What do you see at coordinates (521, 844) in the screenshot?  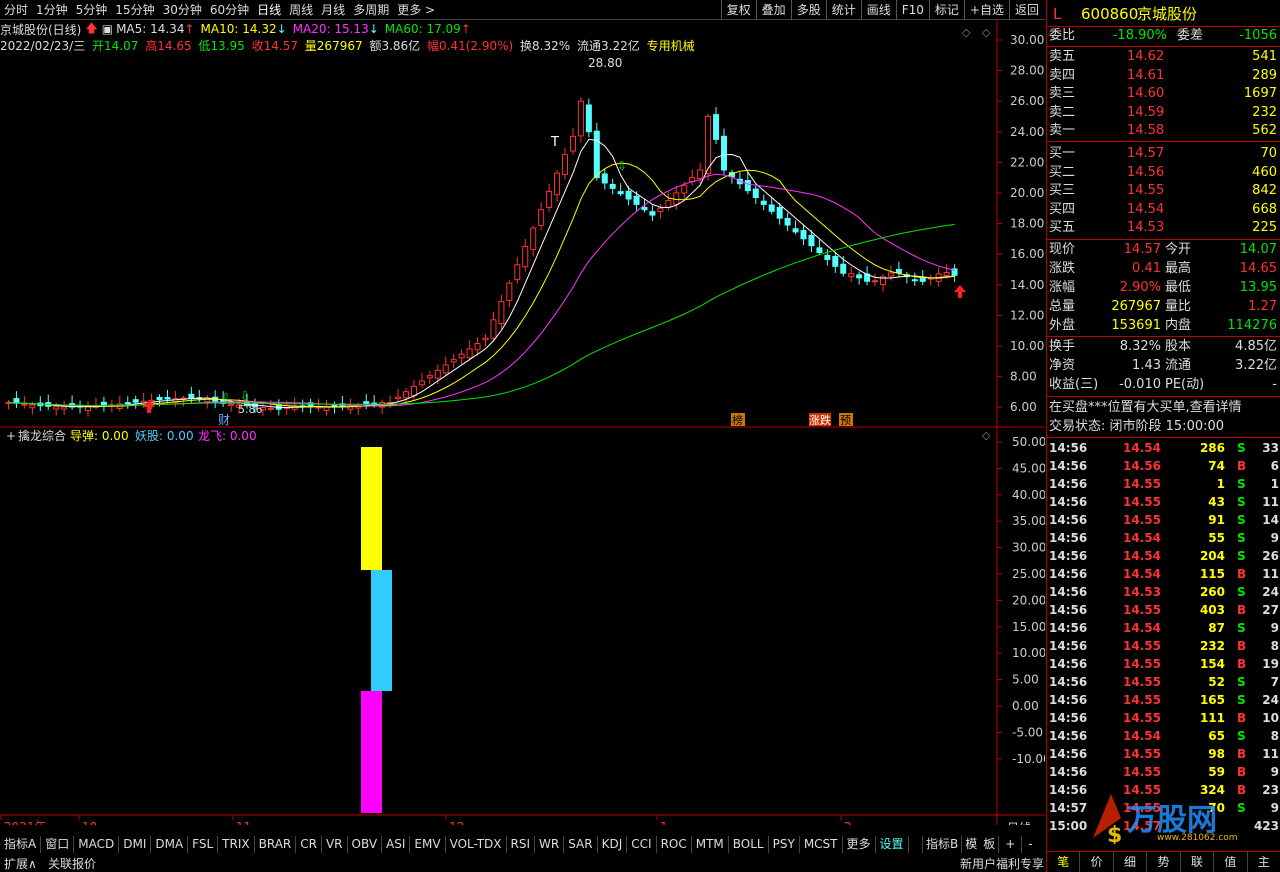 I see `indicator-tab-14: RSI` at bounding box center [521, 844].